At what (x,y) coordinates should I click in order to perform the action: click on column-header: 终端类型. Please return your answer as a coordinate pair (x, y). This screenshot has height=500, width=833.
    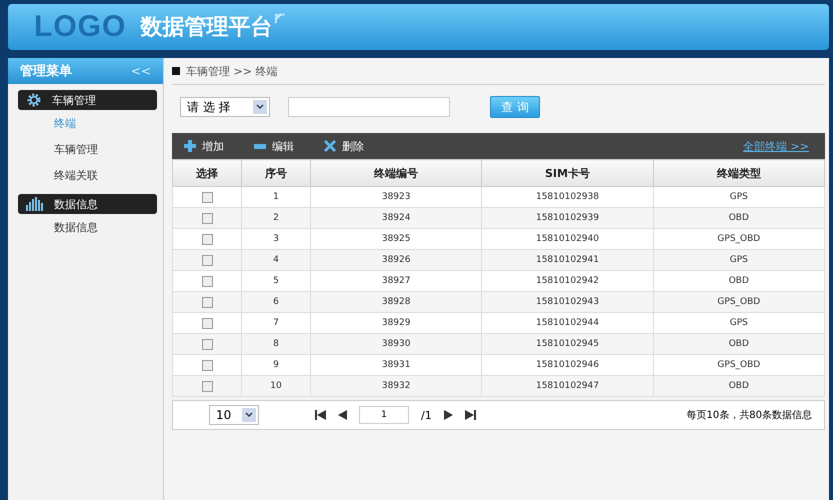
    Looking at the image, I should click on (738, 173).